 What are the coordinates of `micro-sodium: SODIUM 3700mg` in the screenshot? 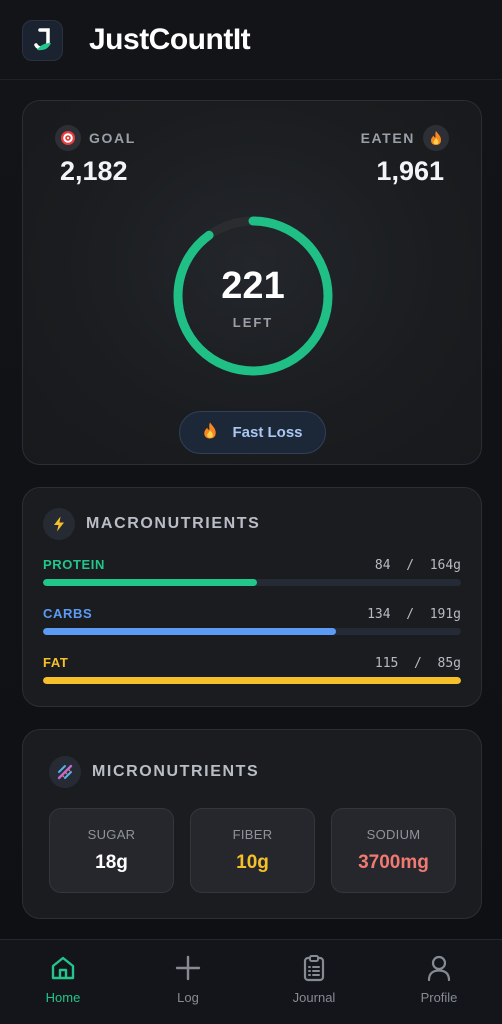 It's located at (393, 850).